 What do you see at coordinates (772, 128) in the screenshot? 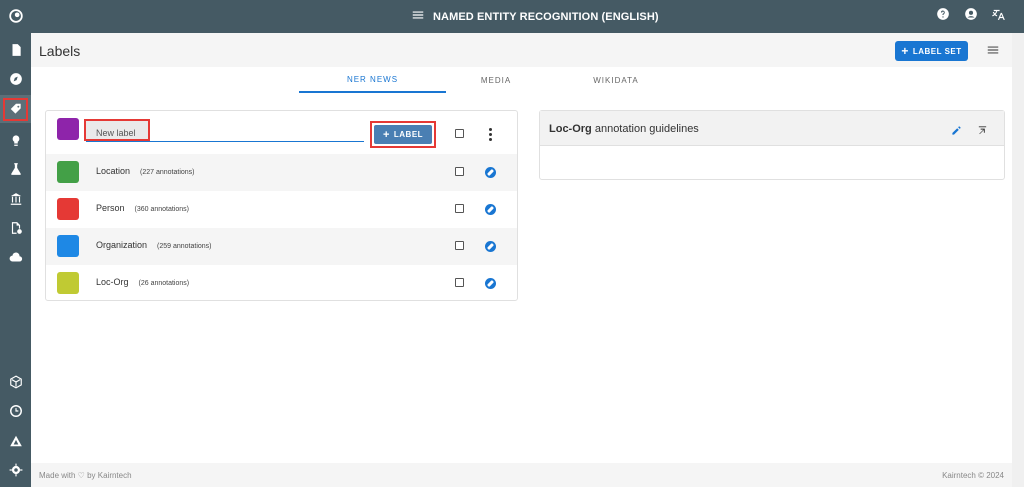
I see `guidelines-header: Loc-Org annotation guidelines` at bounding box center [772, 128].